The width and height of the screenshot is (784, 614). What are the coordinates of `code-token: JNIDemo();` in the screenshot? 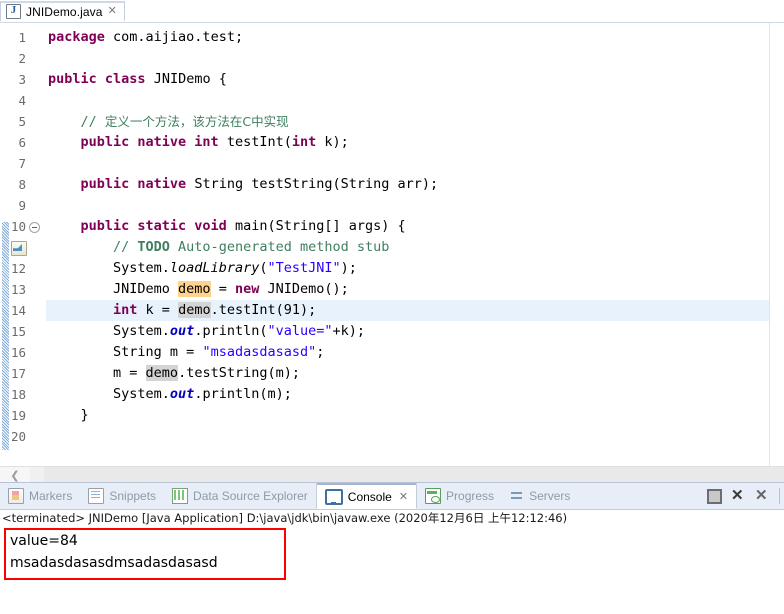 It's located at (308, 289).